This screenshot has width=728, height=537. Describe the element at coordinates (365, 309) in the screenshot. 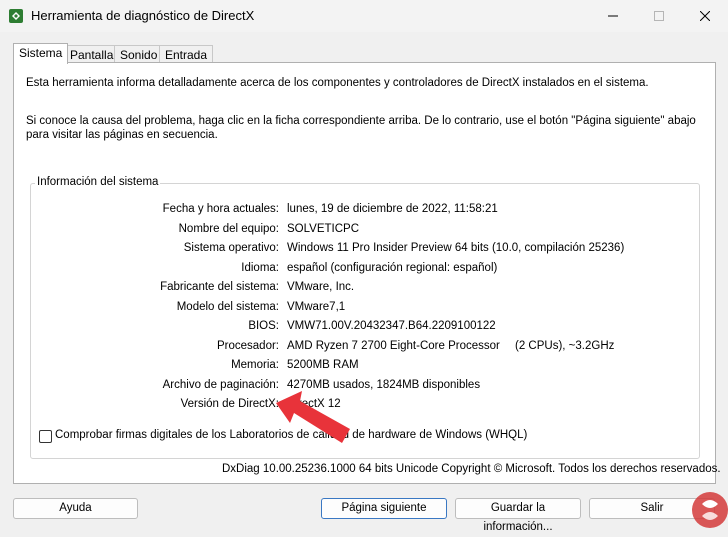

I see `info-row-model: Modelo del sistema: VMware7,1` at that location.